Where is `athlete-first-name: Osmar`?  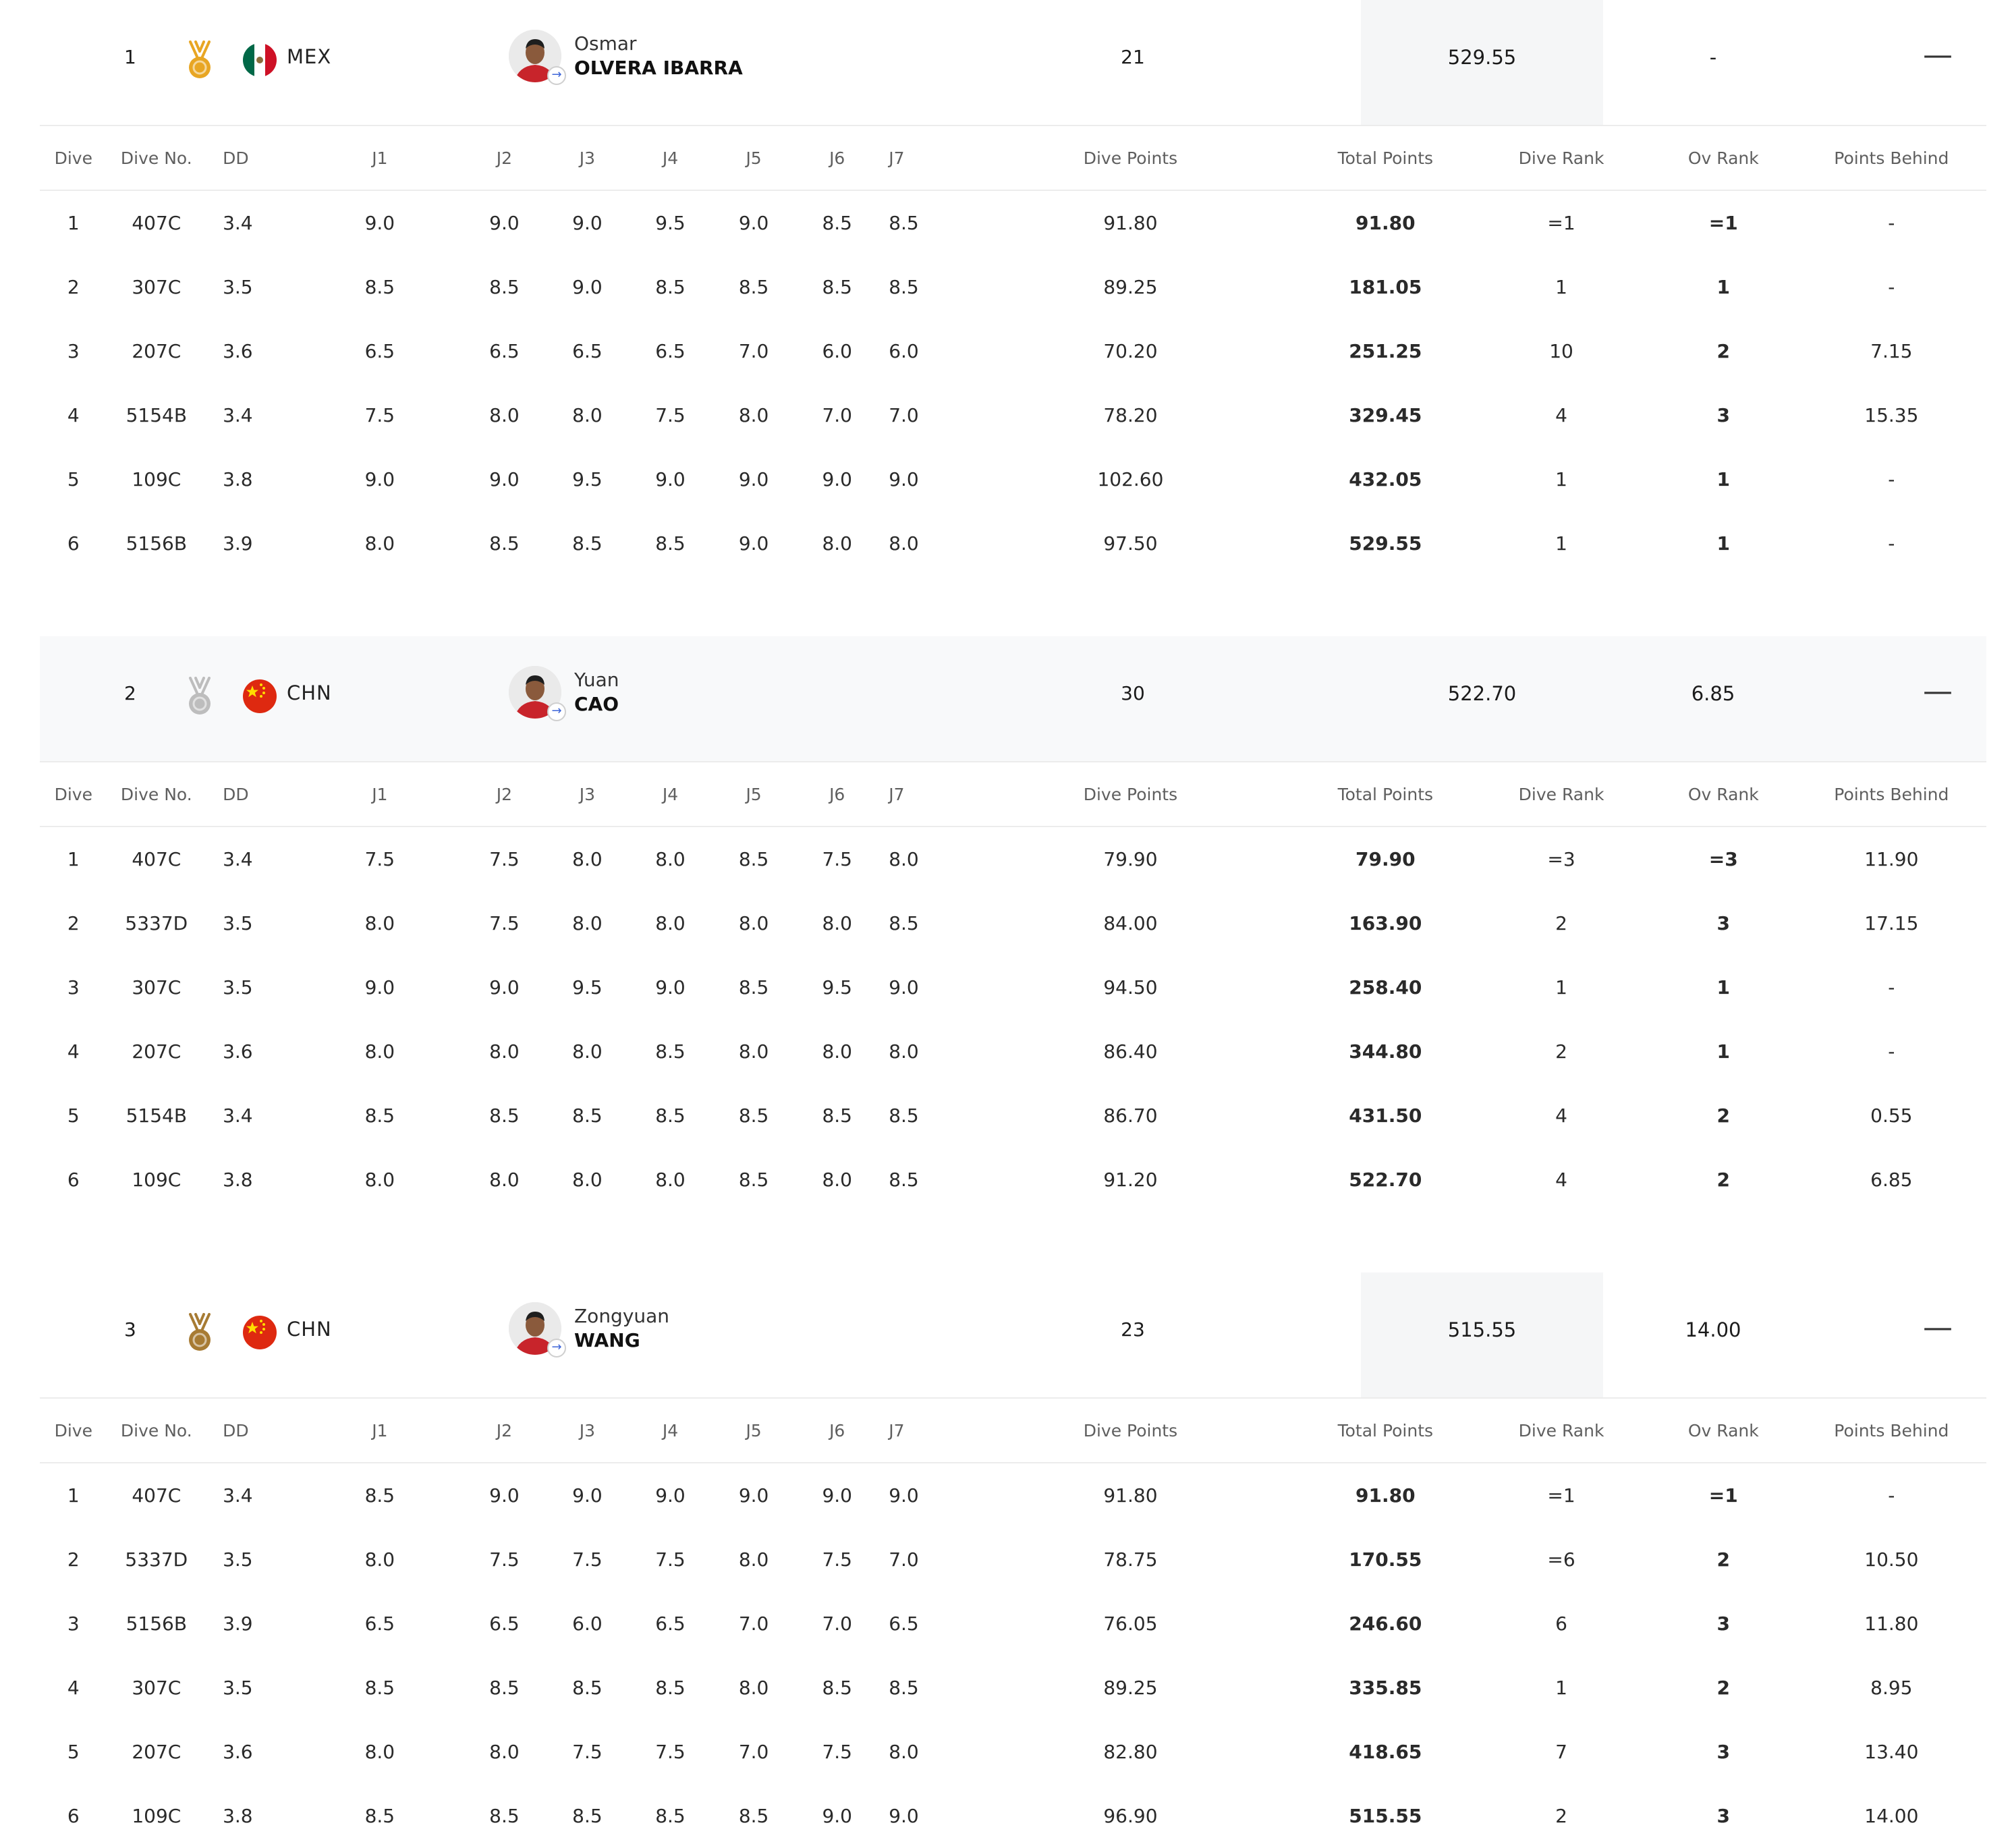
athlete-first-name: Osmar is located at coordinates (605, 43).